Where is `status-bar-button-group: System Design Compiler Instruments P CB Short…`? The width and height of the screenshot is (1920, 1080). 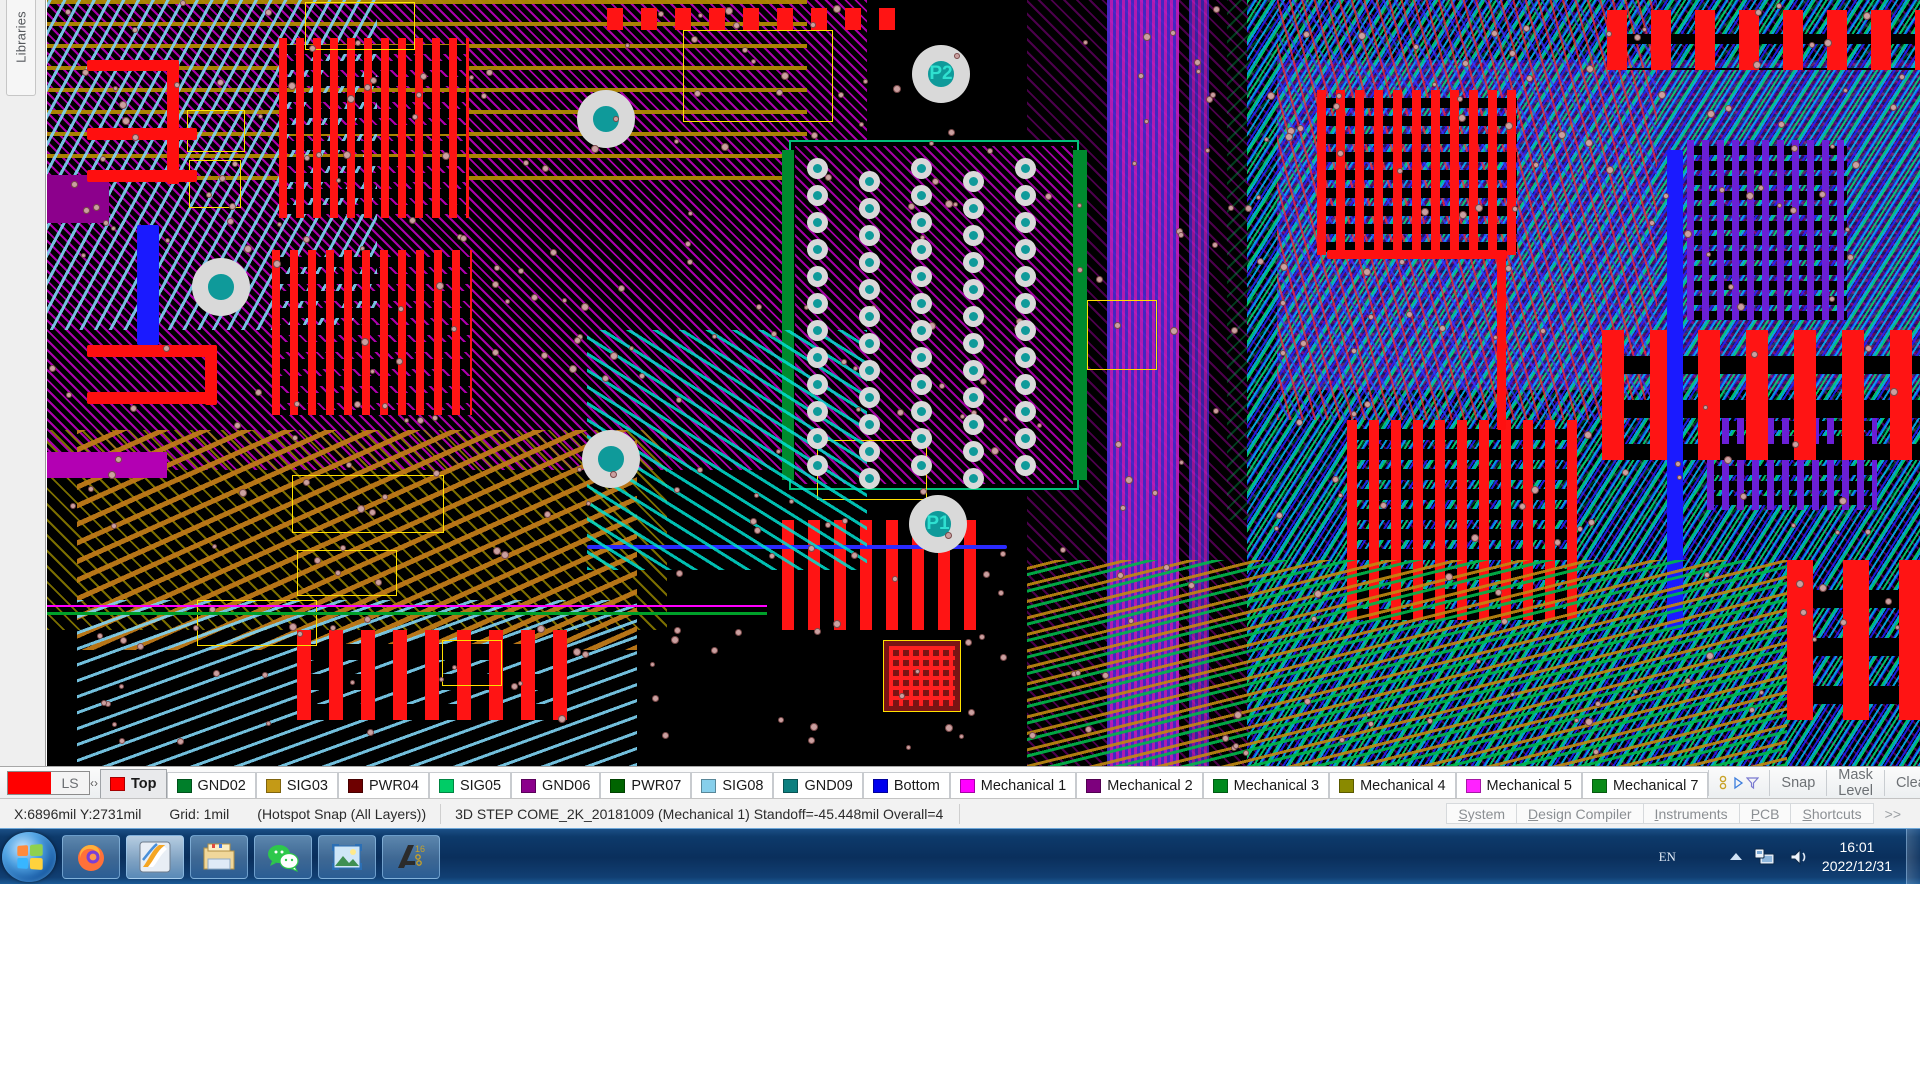
status-bar-button-group: System Design Compiler Instruments P CB Short… is located at coordinates (1683, 813).